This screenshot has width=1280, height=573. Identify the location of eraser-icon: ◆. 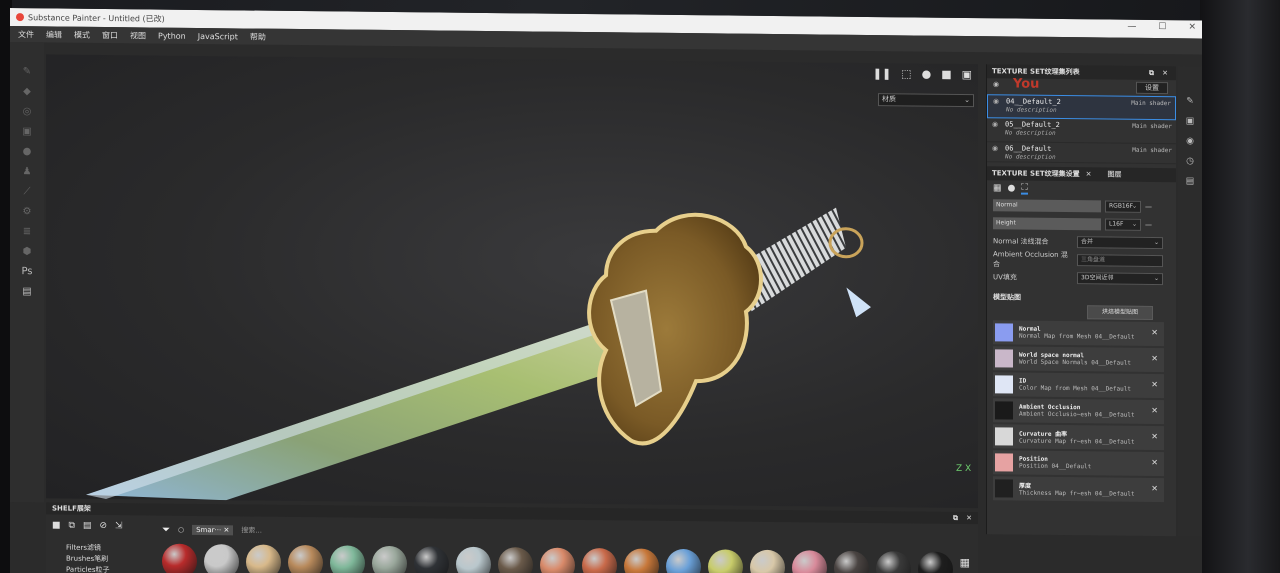
(27, 92).